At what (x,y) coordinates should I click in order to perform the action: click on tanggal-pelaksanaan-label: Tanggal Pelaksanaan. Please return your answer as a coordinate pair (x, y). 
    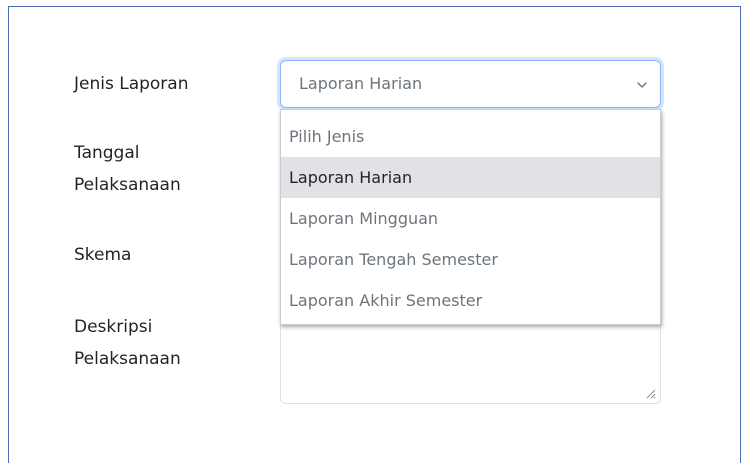
    Looking at the image, I should click on (127, 169).